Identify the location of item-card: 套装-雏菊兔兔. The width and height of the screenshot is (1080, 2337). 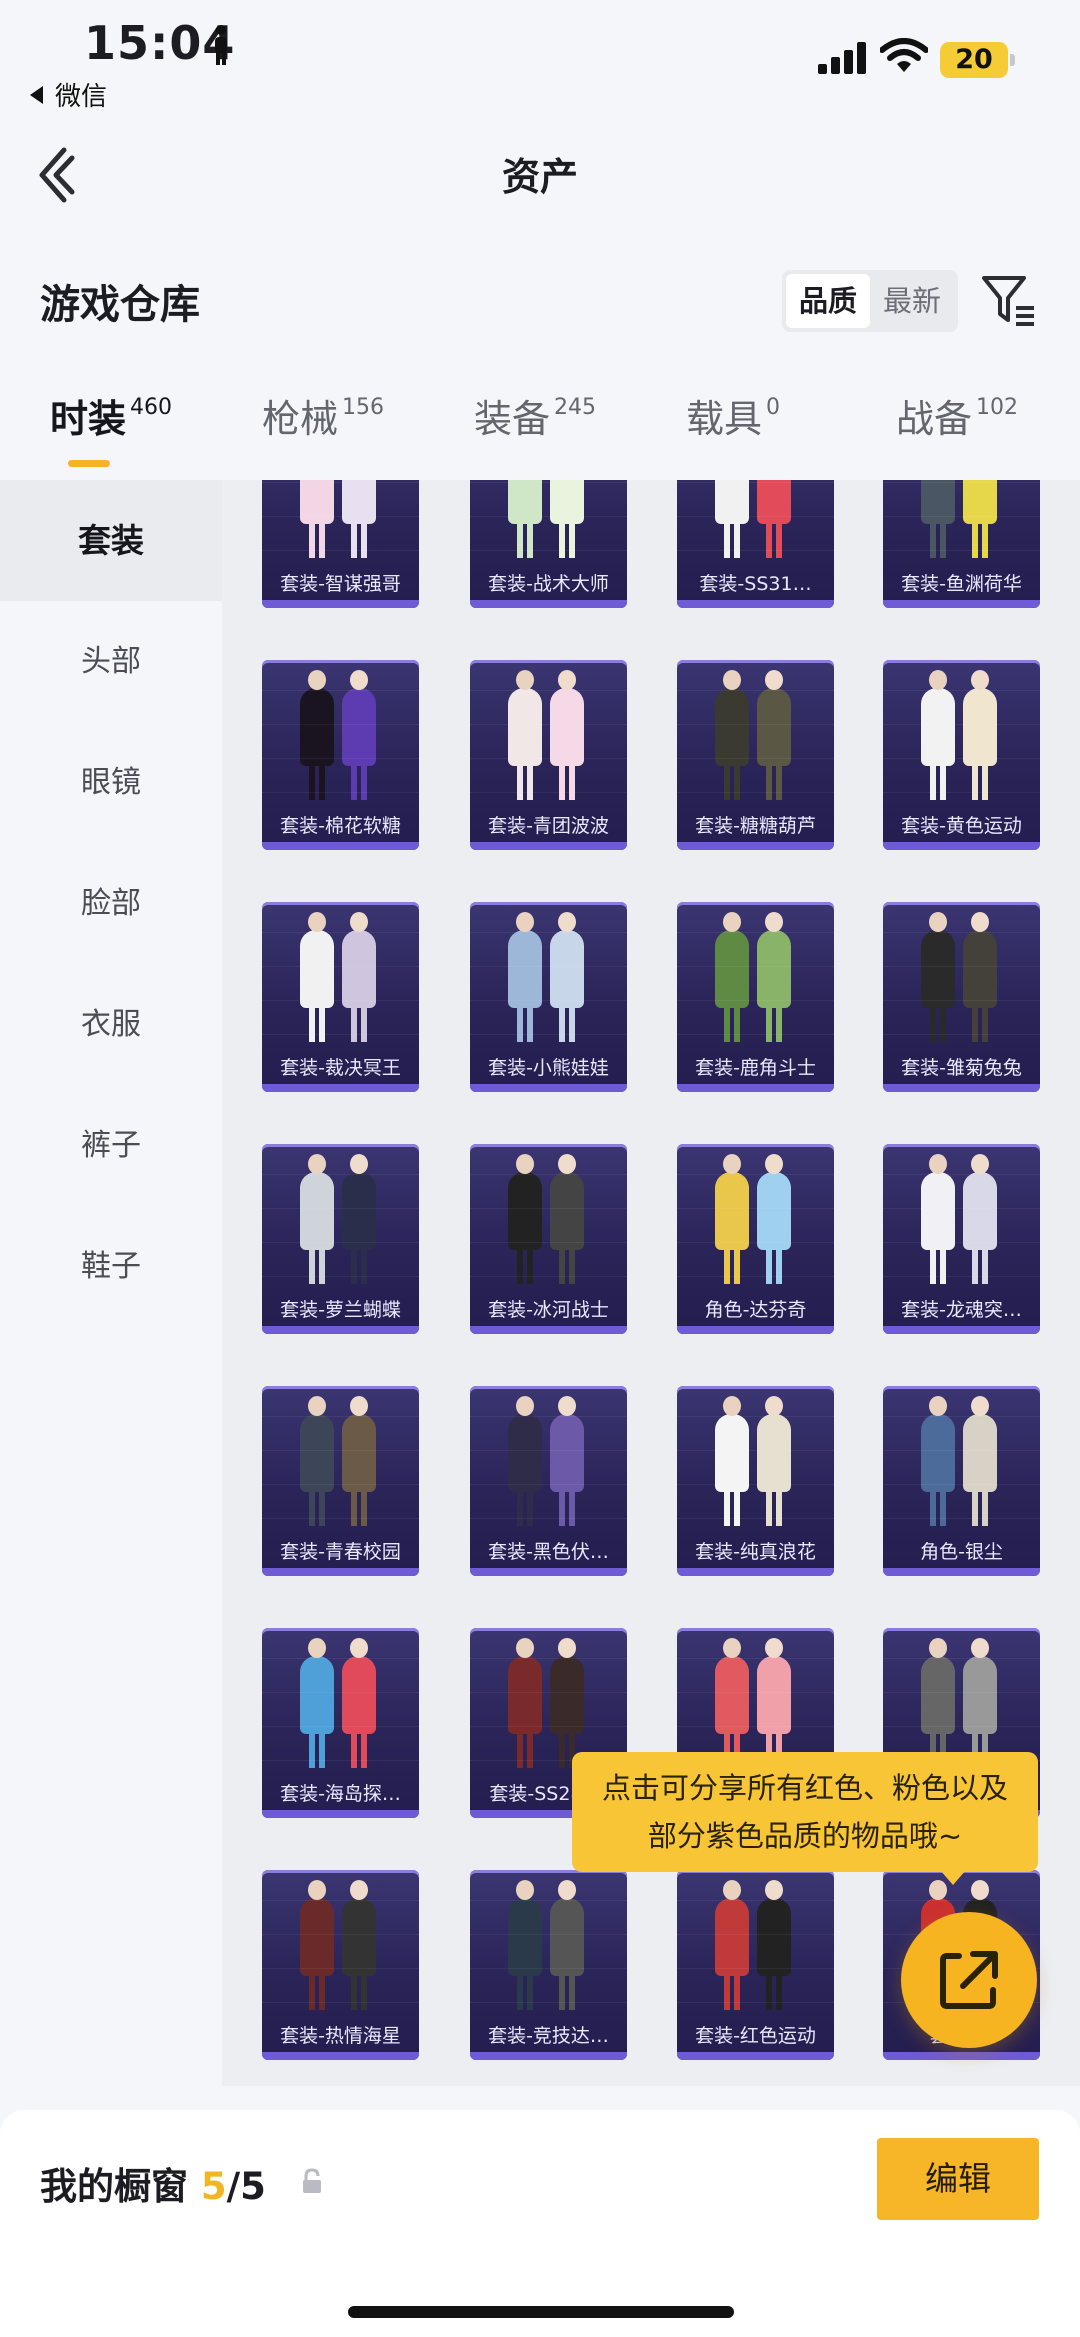
(961, 997).